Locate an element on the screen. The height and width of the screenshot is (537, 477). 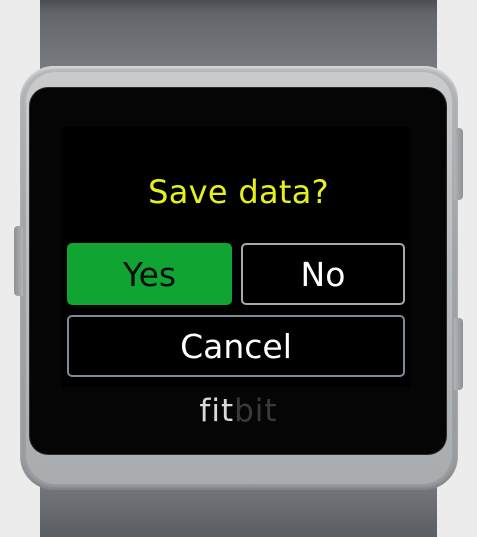
logo-part-fit: fit is located at coordinates (217, 411).